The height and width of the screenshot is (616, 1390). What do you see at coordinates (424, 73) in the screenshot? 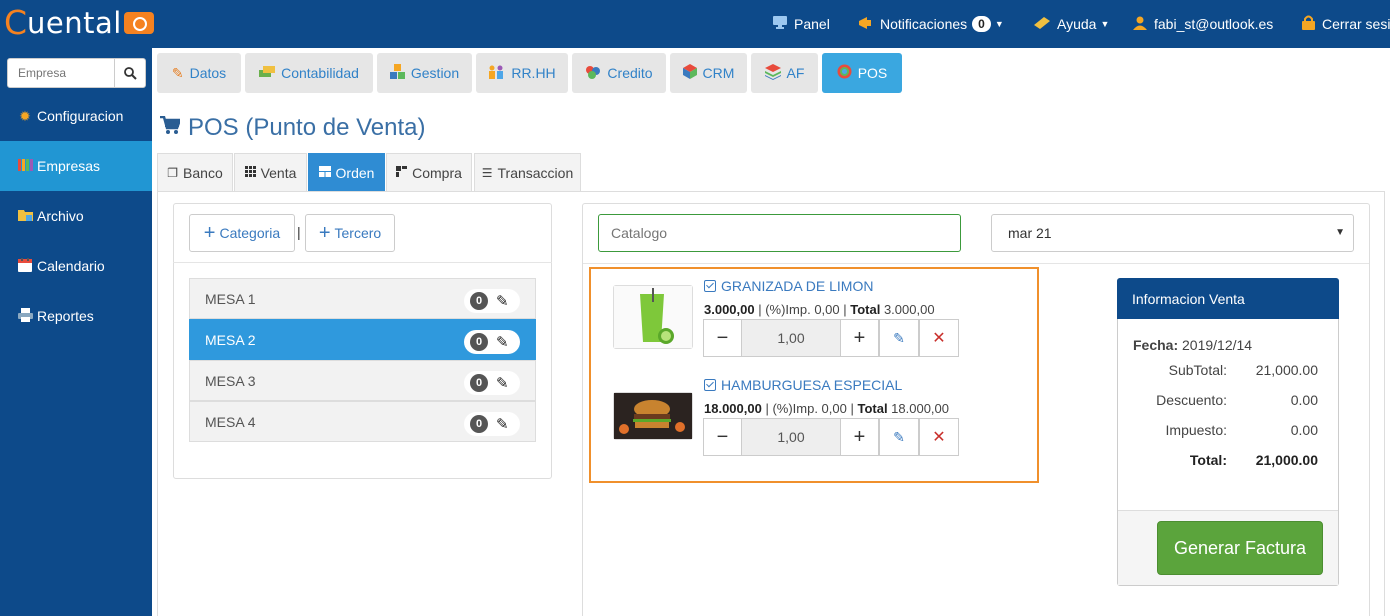
I see `module-tab-gestion: Gestion` at bounding box center [424, 73].